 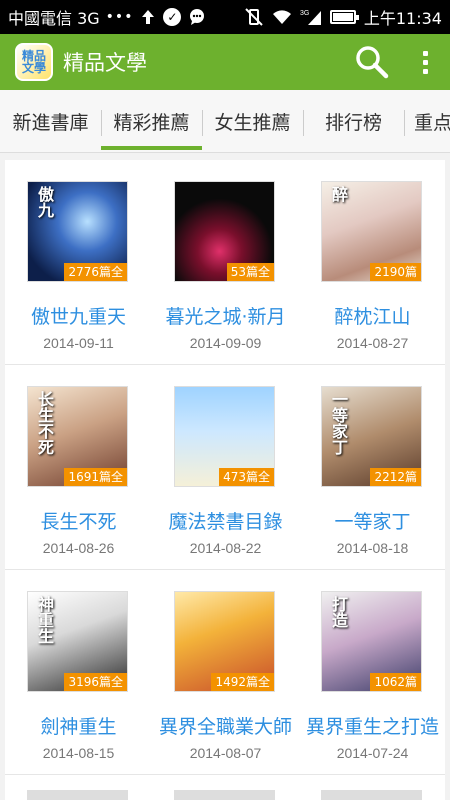 I want to click on clock: 上午11:34, so click(x=402, y=18).